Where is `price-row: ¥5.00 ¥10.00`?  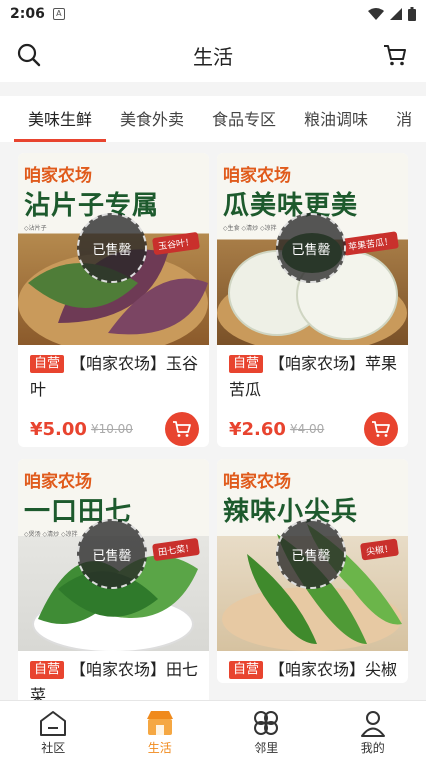 price-row: ¥5.00 ¥10.00 is located at coordinates (114, 429).